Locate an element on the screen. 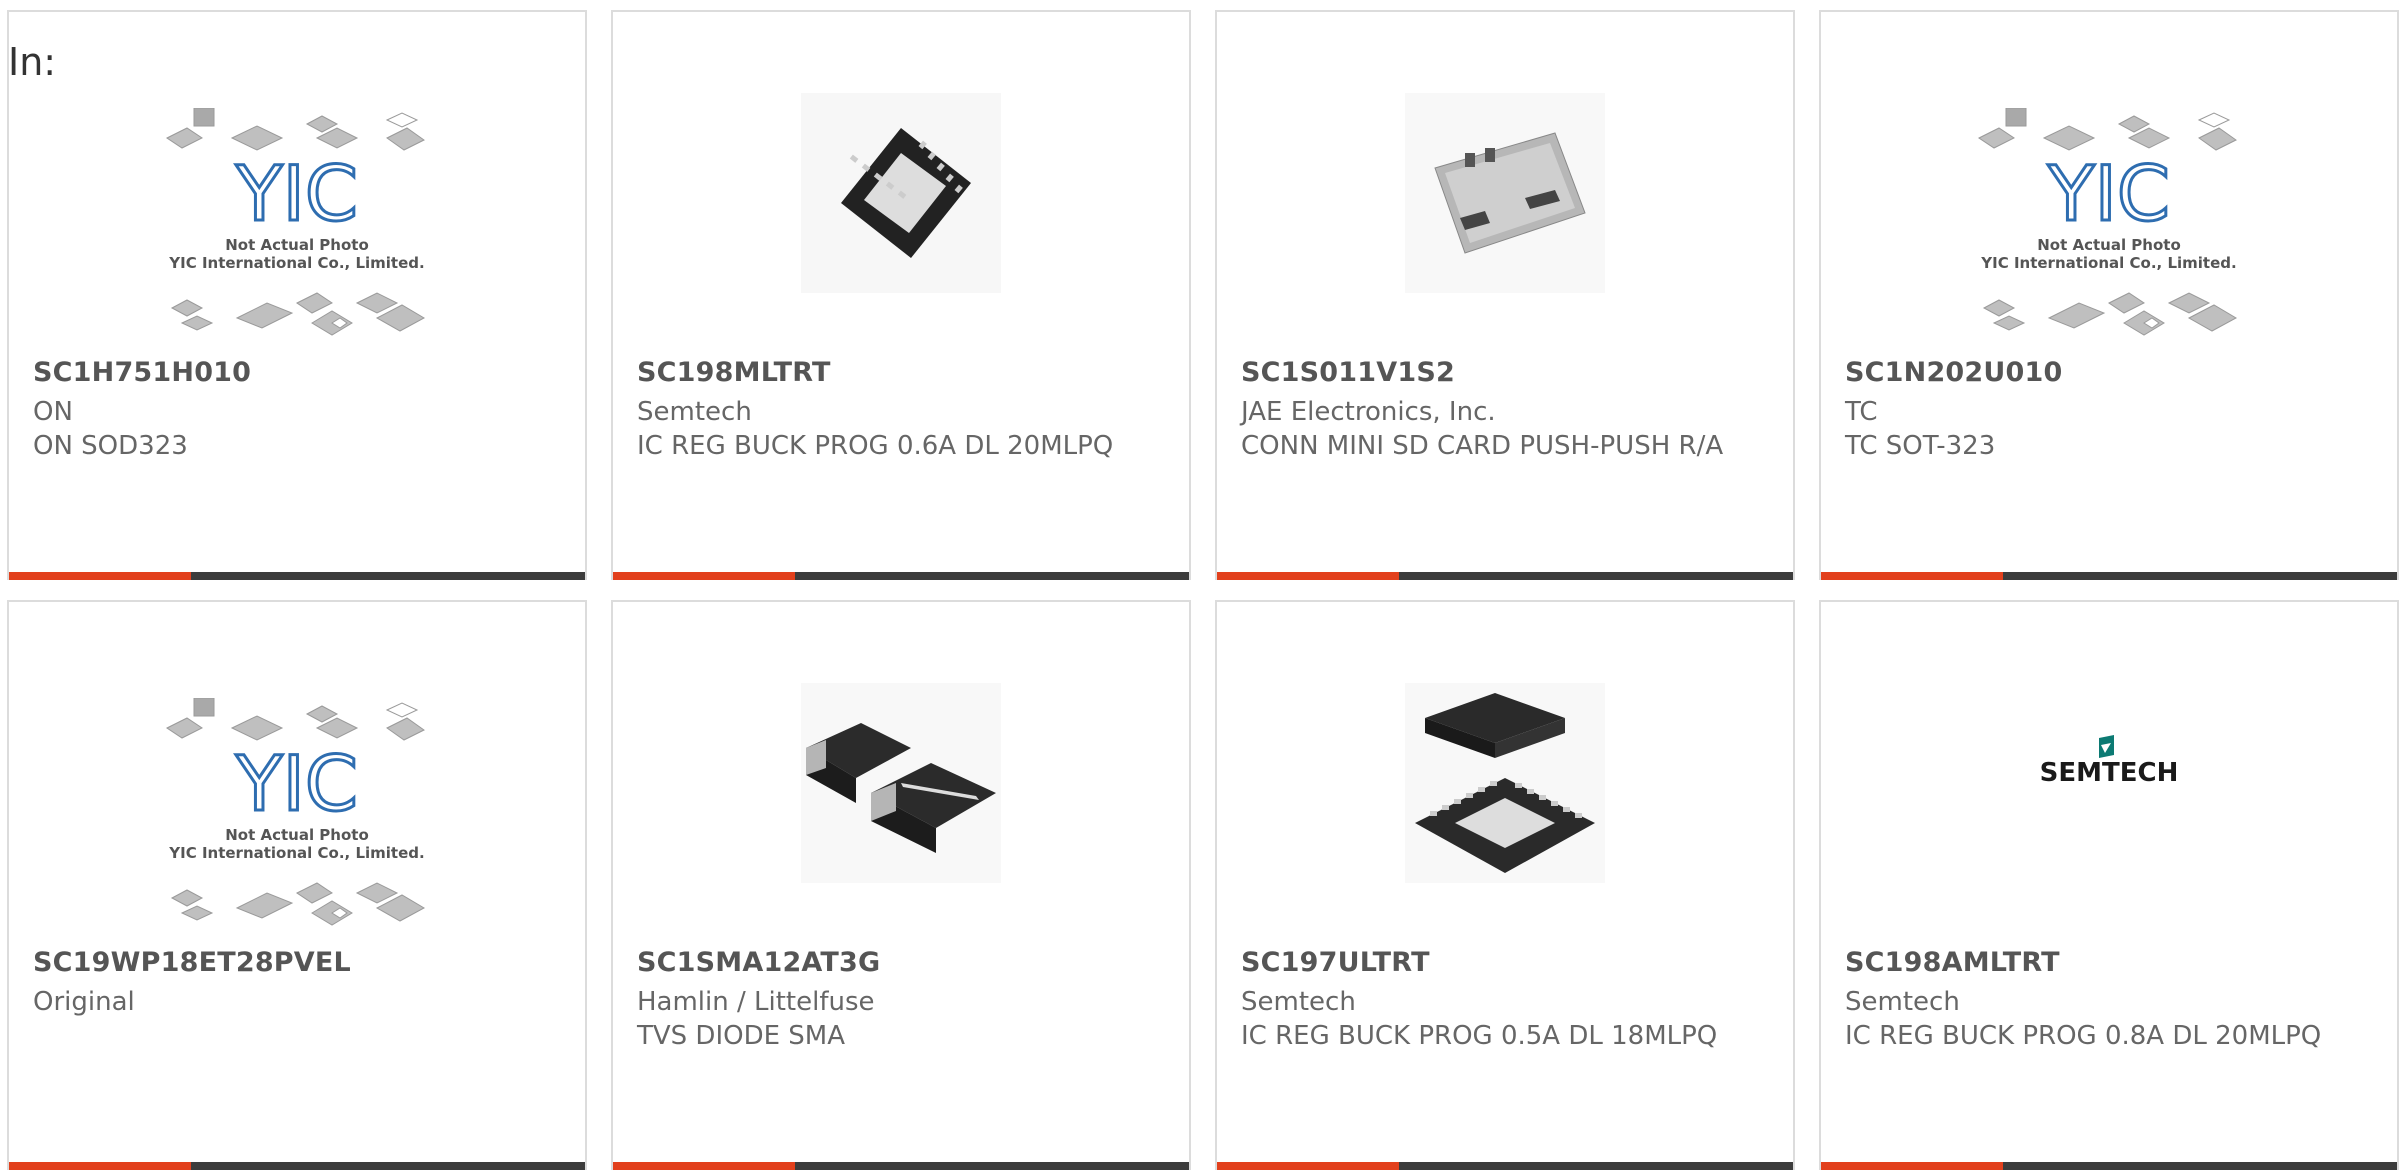  part-number: SC19WP18ET28PVEL is located at coordinates (192, 962).